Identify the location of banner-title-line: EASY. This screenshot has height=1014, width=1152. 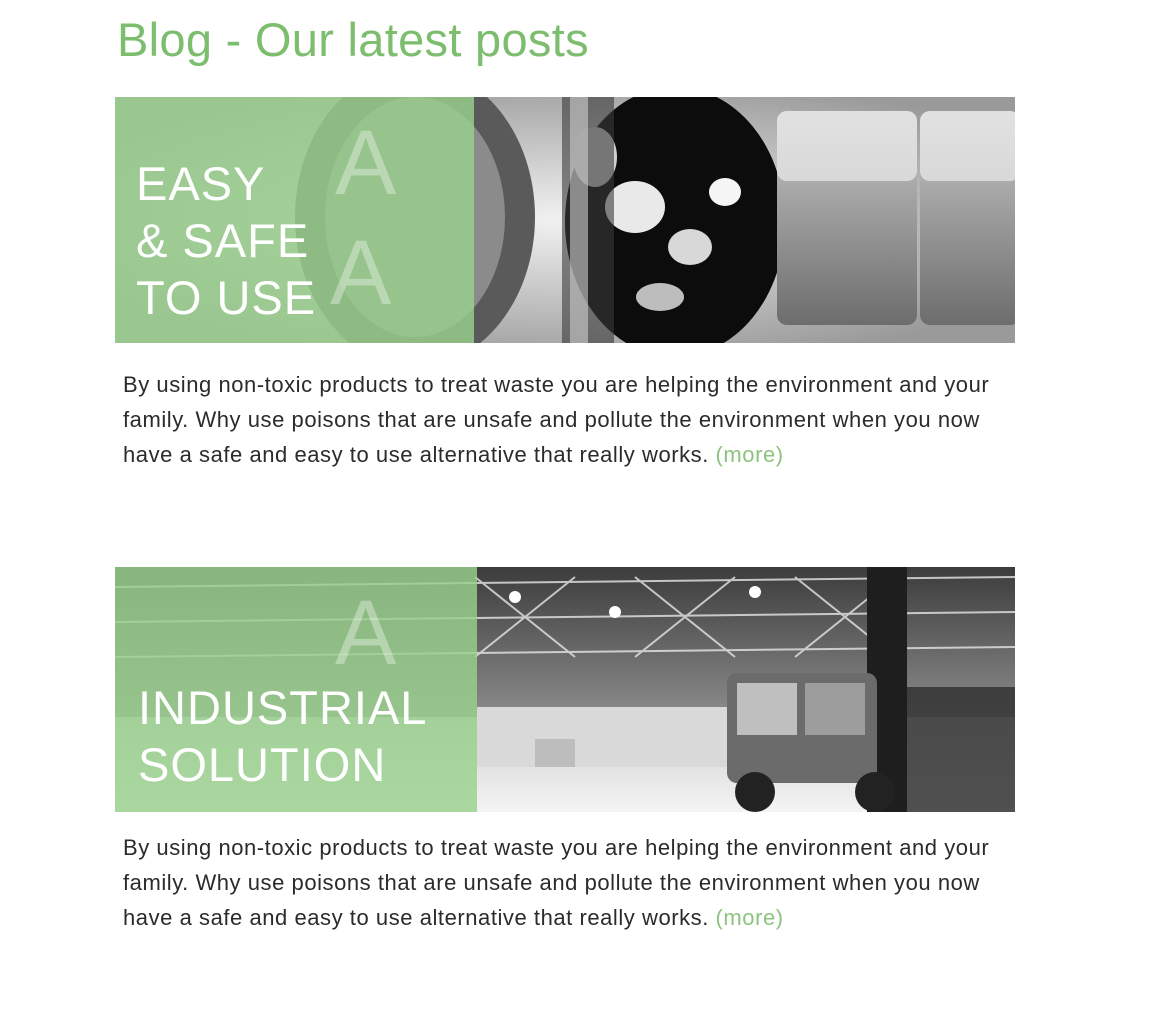
(201, 183).